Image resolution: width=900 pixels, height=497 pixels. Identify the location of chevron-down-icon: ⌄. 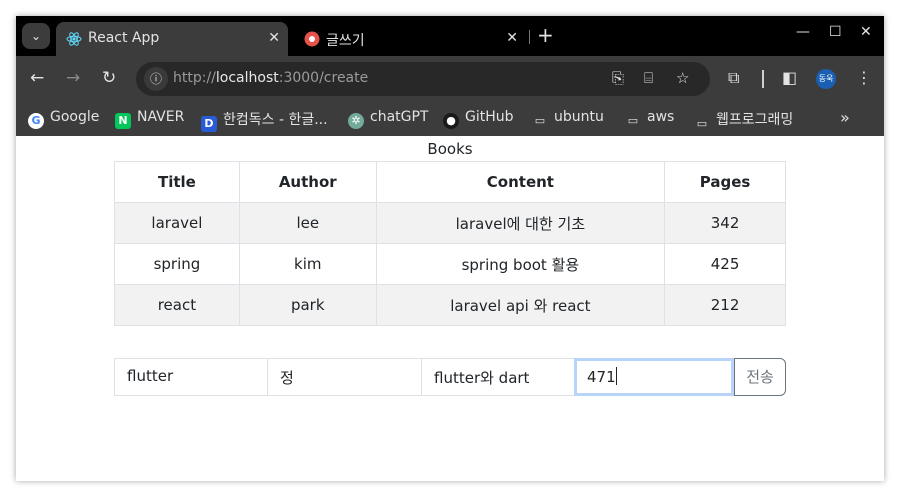
(36, 36).